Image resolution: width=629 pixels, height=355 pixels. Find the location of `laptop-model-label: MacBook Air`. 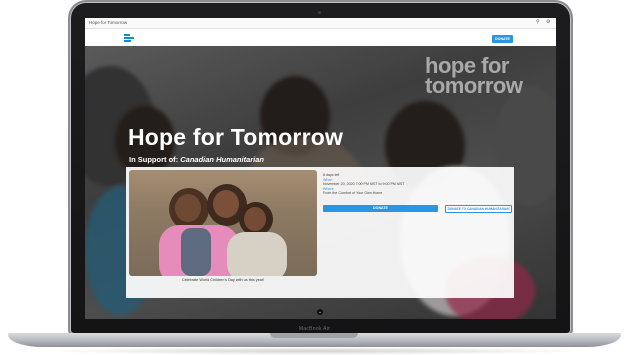

laptop-model-label: MacBook Air is located at coordinates (314, 329).